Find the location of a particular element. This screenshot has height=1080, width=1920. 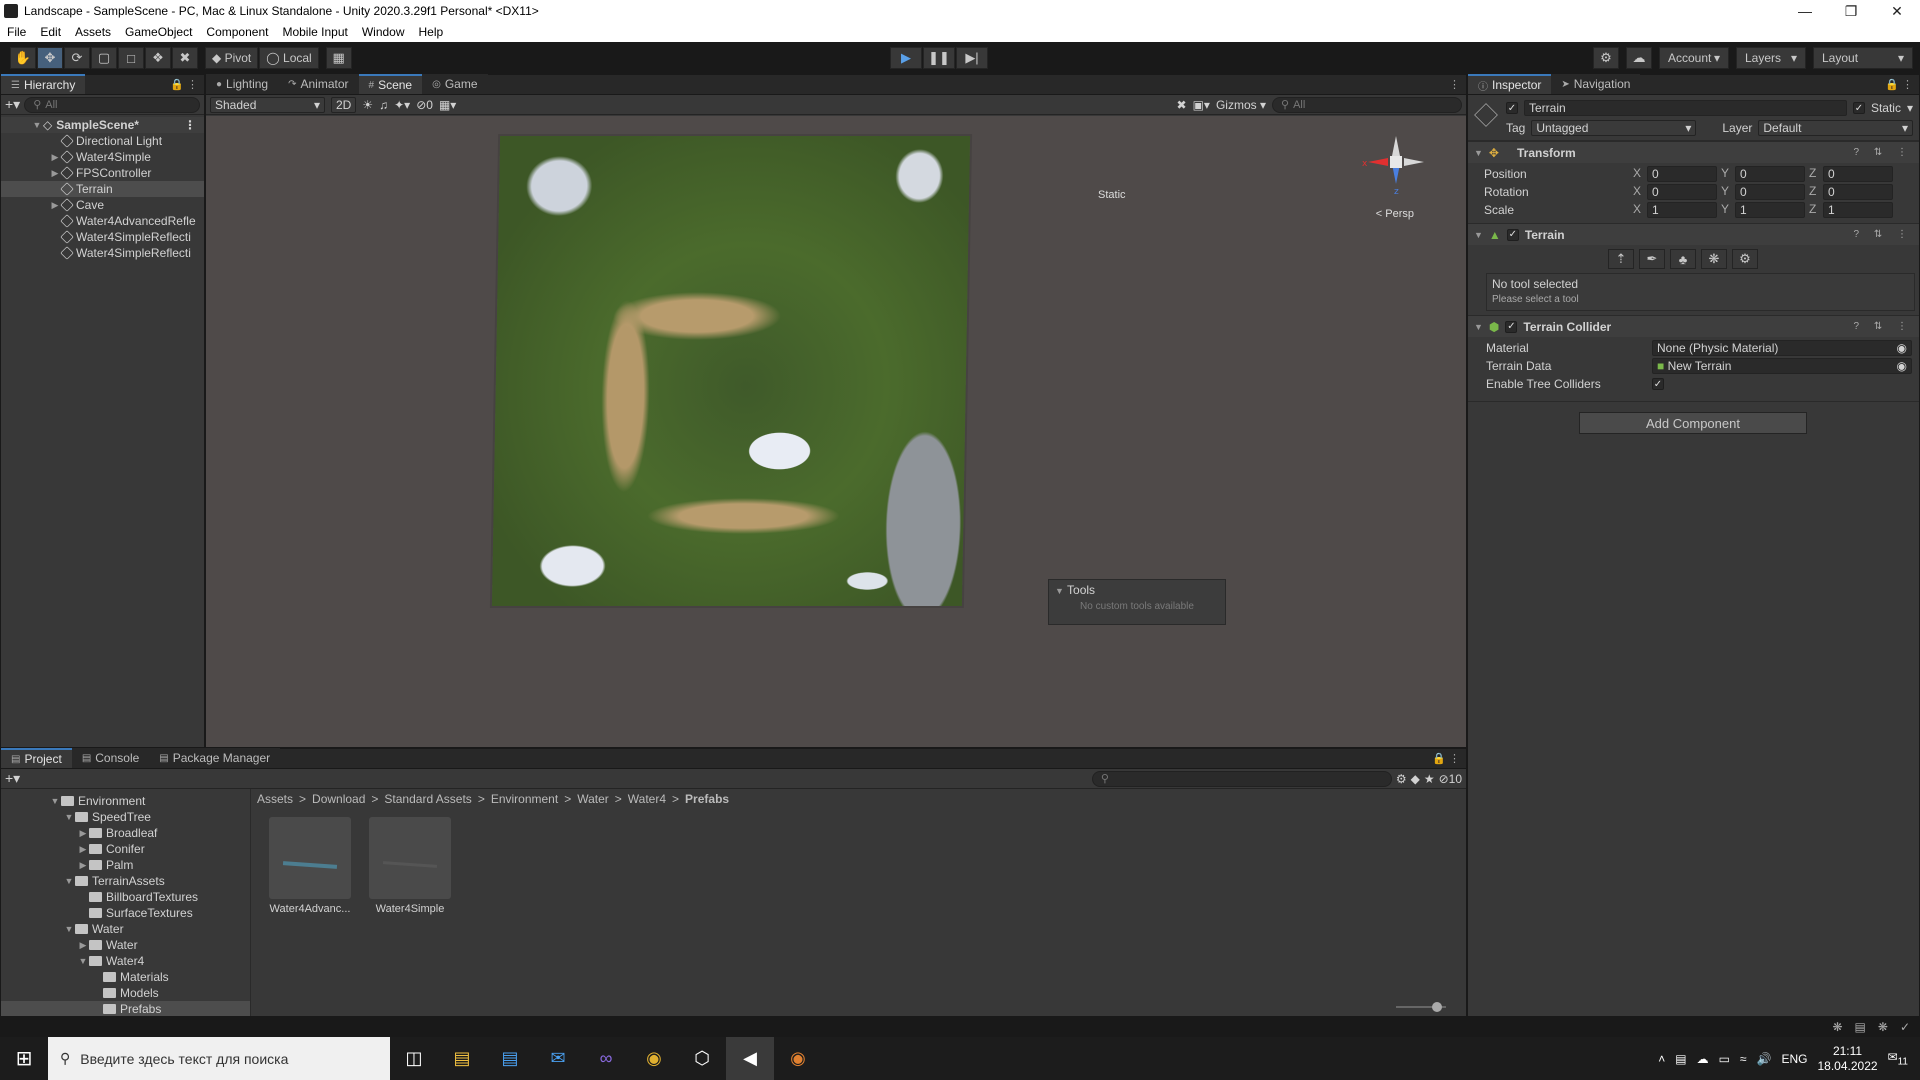

paint-details-icon: ❋ is located at coordinates (1714, 259).